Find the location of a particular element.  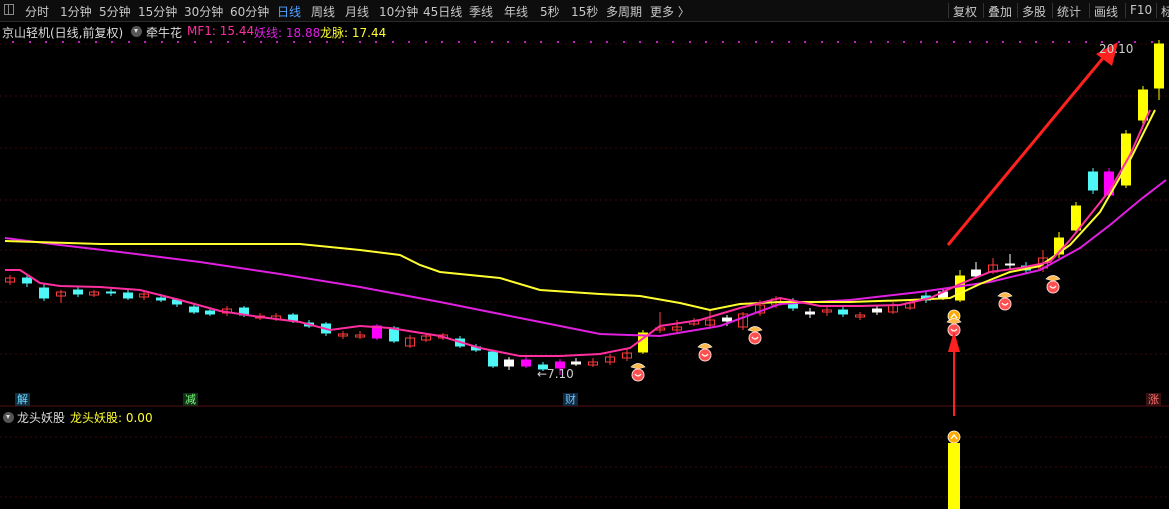

tool-0: 复权 is located at coordinates (965, 11).